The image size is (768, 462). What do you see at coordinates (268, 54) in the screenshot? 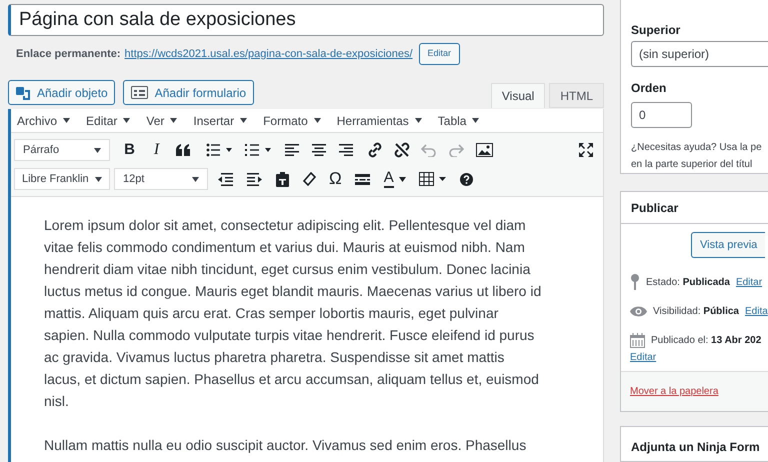
I see `permalink-link: https://wcds2021.usal.es/pagina-con-sala-de-exposiciones/` at bounding box center [268, 54].